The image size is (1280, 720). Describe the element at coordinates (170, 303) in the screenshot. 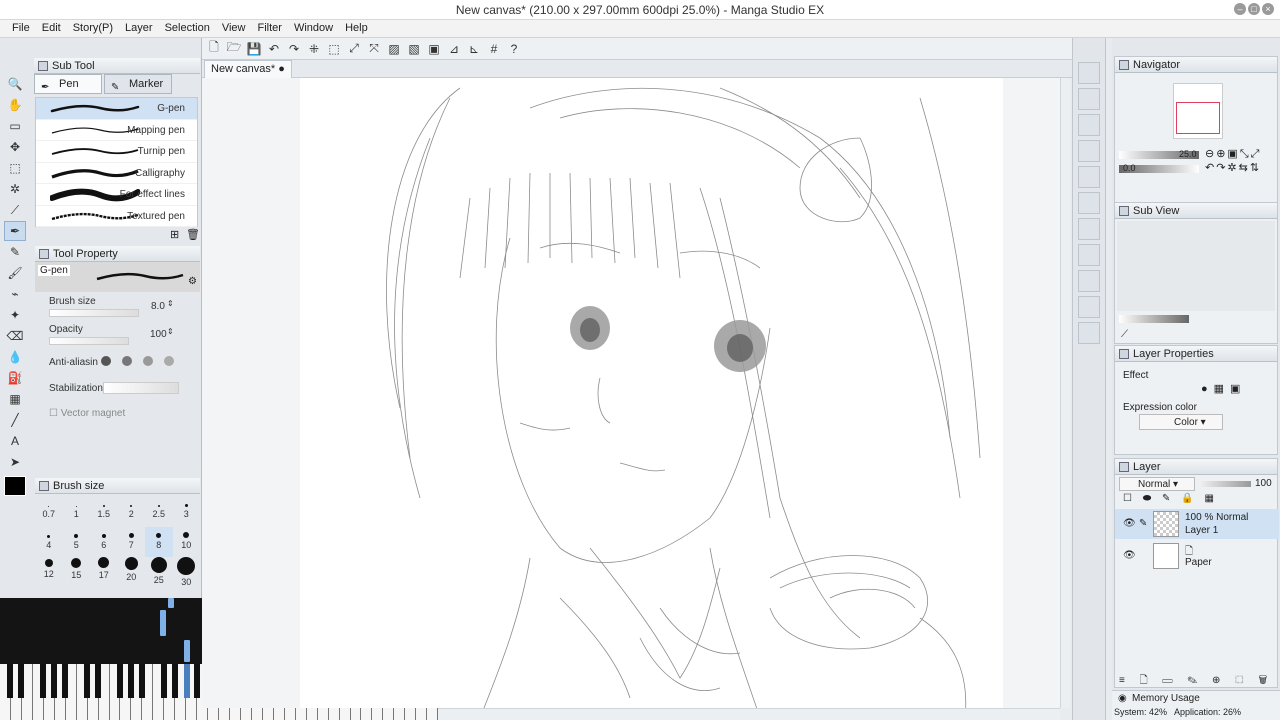

I see `brush-size-stepper-icon: ⇕` at that location.